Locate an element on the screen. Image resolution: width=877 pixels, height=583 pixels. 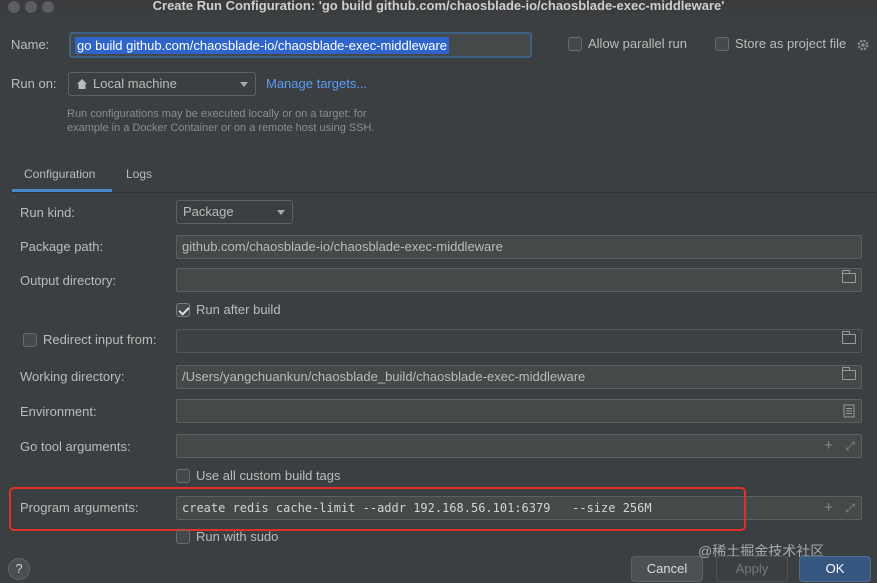
environment-label: Environment: is located at coordinates (58, 411).